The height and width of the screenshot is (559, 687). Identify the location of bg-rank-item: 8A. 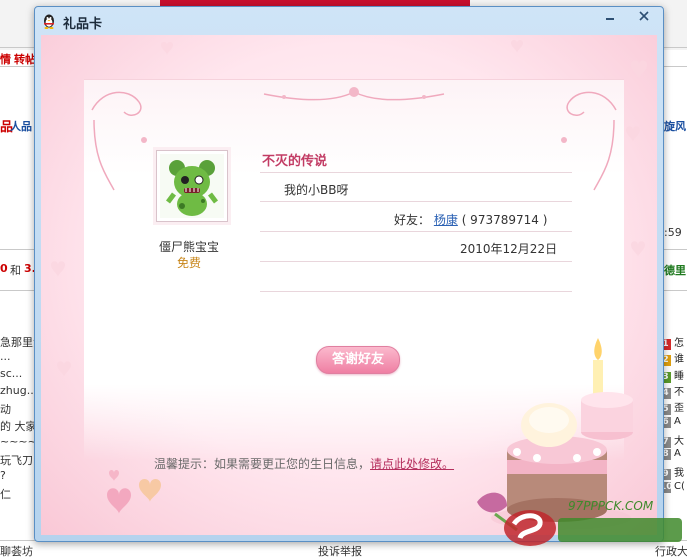
(673, 454).